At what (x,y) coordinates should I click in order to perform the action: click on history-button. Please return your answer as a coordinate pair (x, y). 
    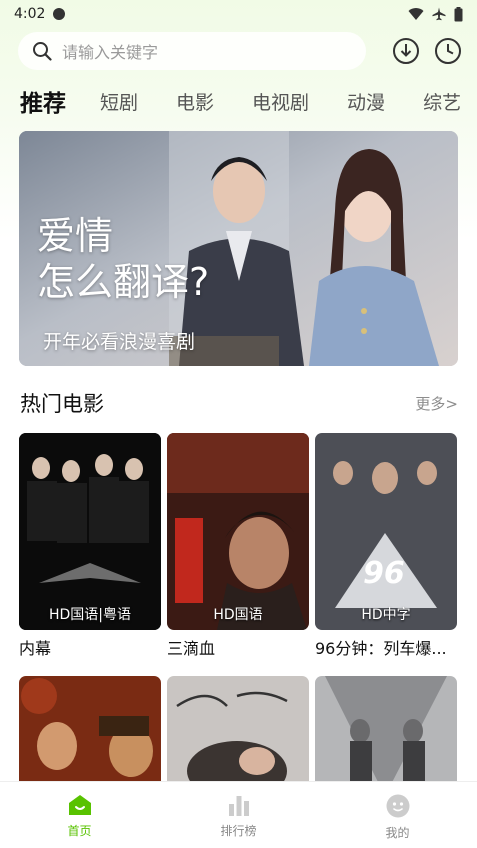
    Looking at the image, I should click on (448, 51).